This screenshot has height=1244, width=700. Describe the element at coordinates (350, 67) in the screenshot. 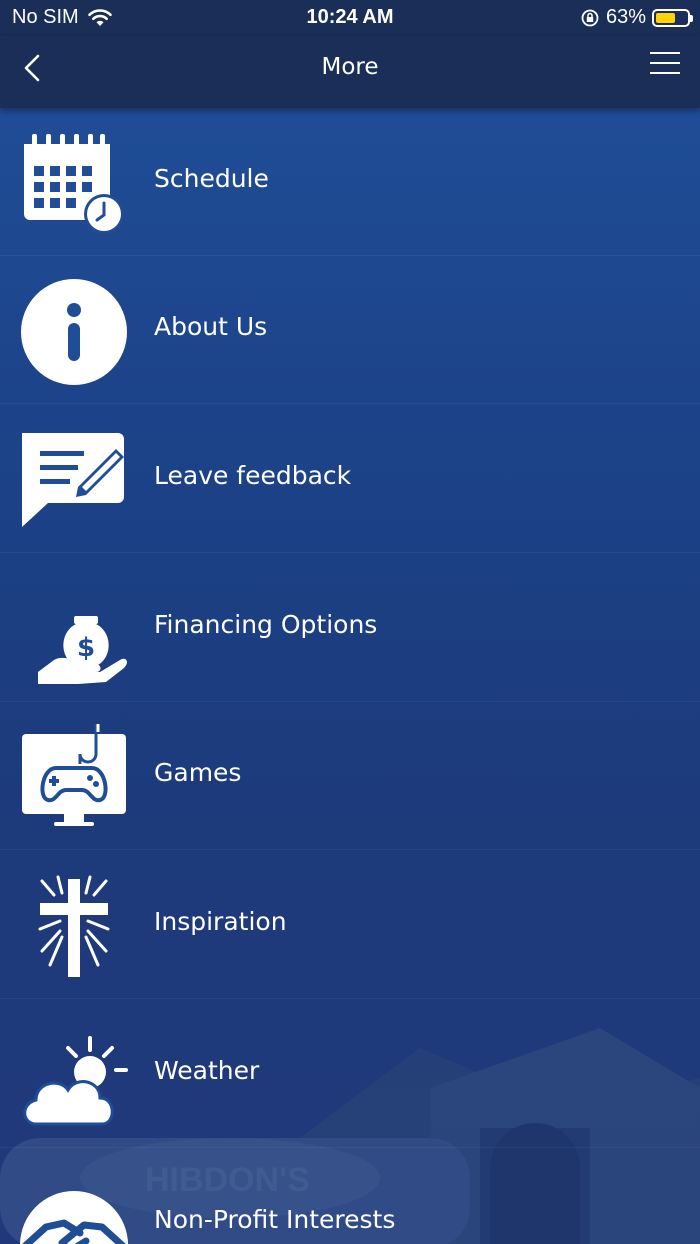

I see `page-title: More` at that location.